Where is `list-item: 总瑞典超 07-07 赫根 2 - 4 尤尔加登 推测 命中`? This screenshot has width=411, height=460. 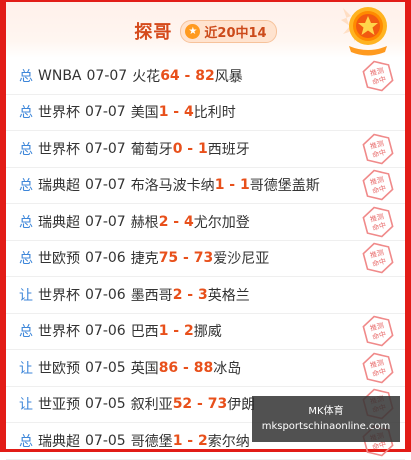 list-item: 总瑞典超 07-07 赫根 2 - 4 尤尔加登 推测 命中 is located at coordinates (205, 222).